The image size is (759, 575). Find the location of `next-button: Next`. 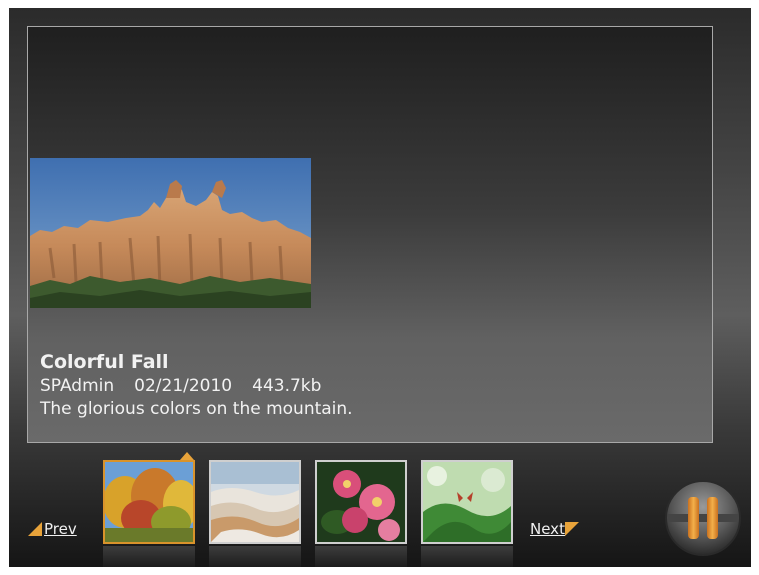

next-button: Next is located at coordinates (554, 529).